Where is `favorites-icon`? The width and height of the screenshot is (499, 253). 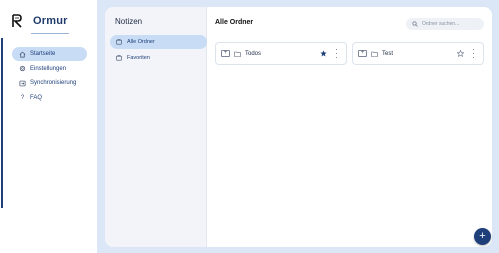 favorites-icon is located at coordinates (119, 58).